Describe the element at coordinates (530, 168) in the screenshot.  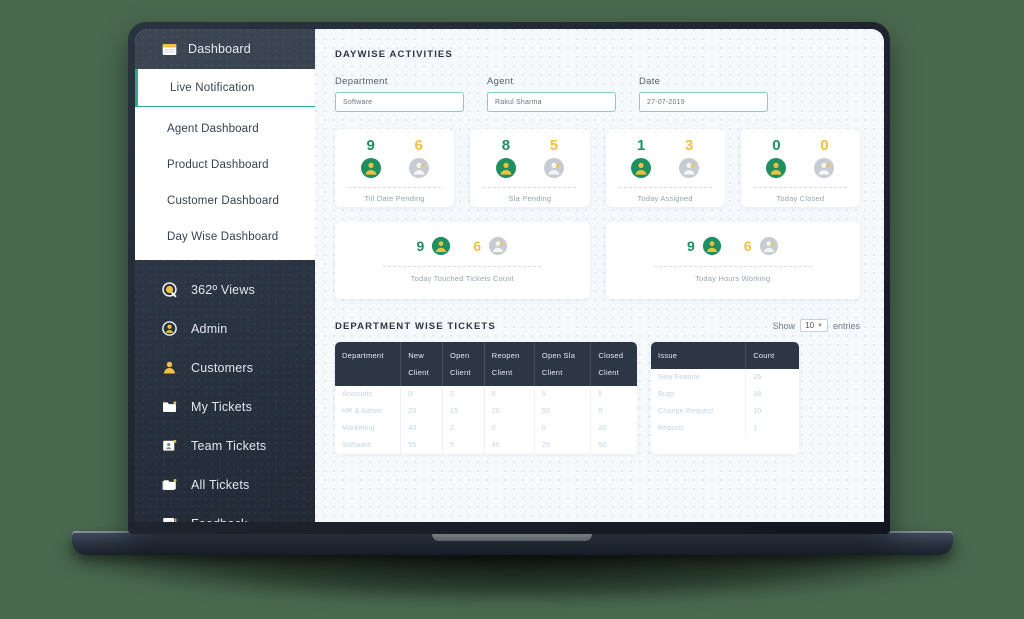
I see `stat-card-sla-pending: 8 5 Sla Pending` at that location.